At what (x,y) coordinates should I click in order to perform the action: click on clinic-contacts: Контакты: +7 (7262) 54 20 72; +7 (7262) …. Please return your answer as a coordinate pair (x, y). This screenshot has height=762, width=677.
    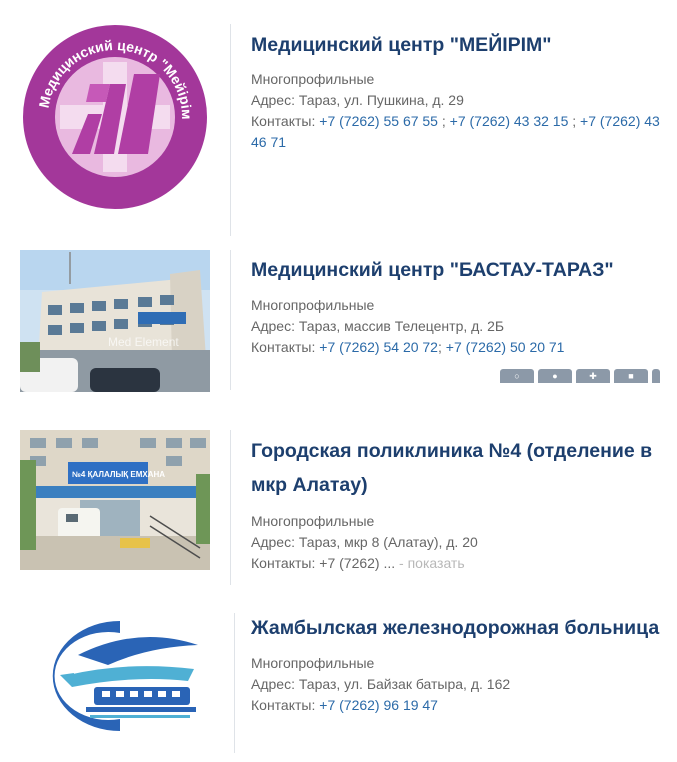
    Looking at the image, I should click on (408, 347).